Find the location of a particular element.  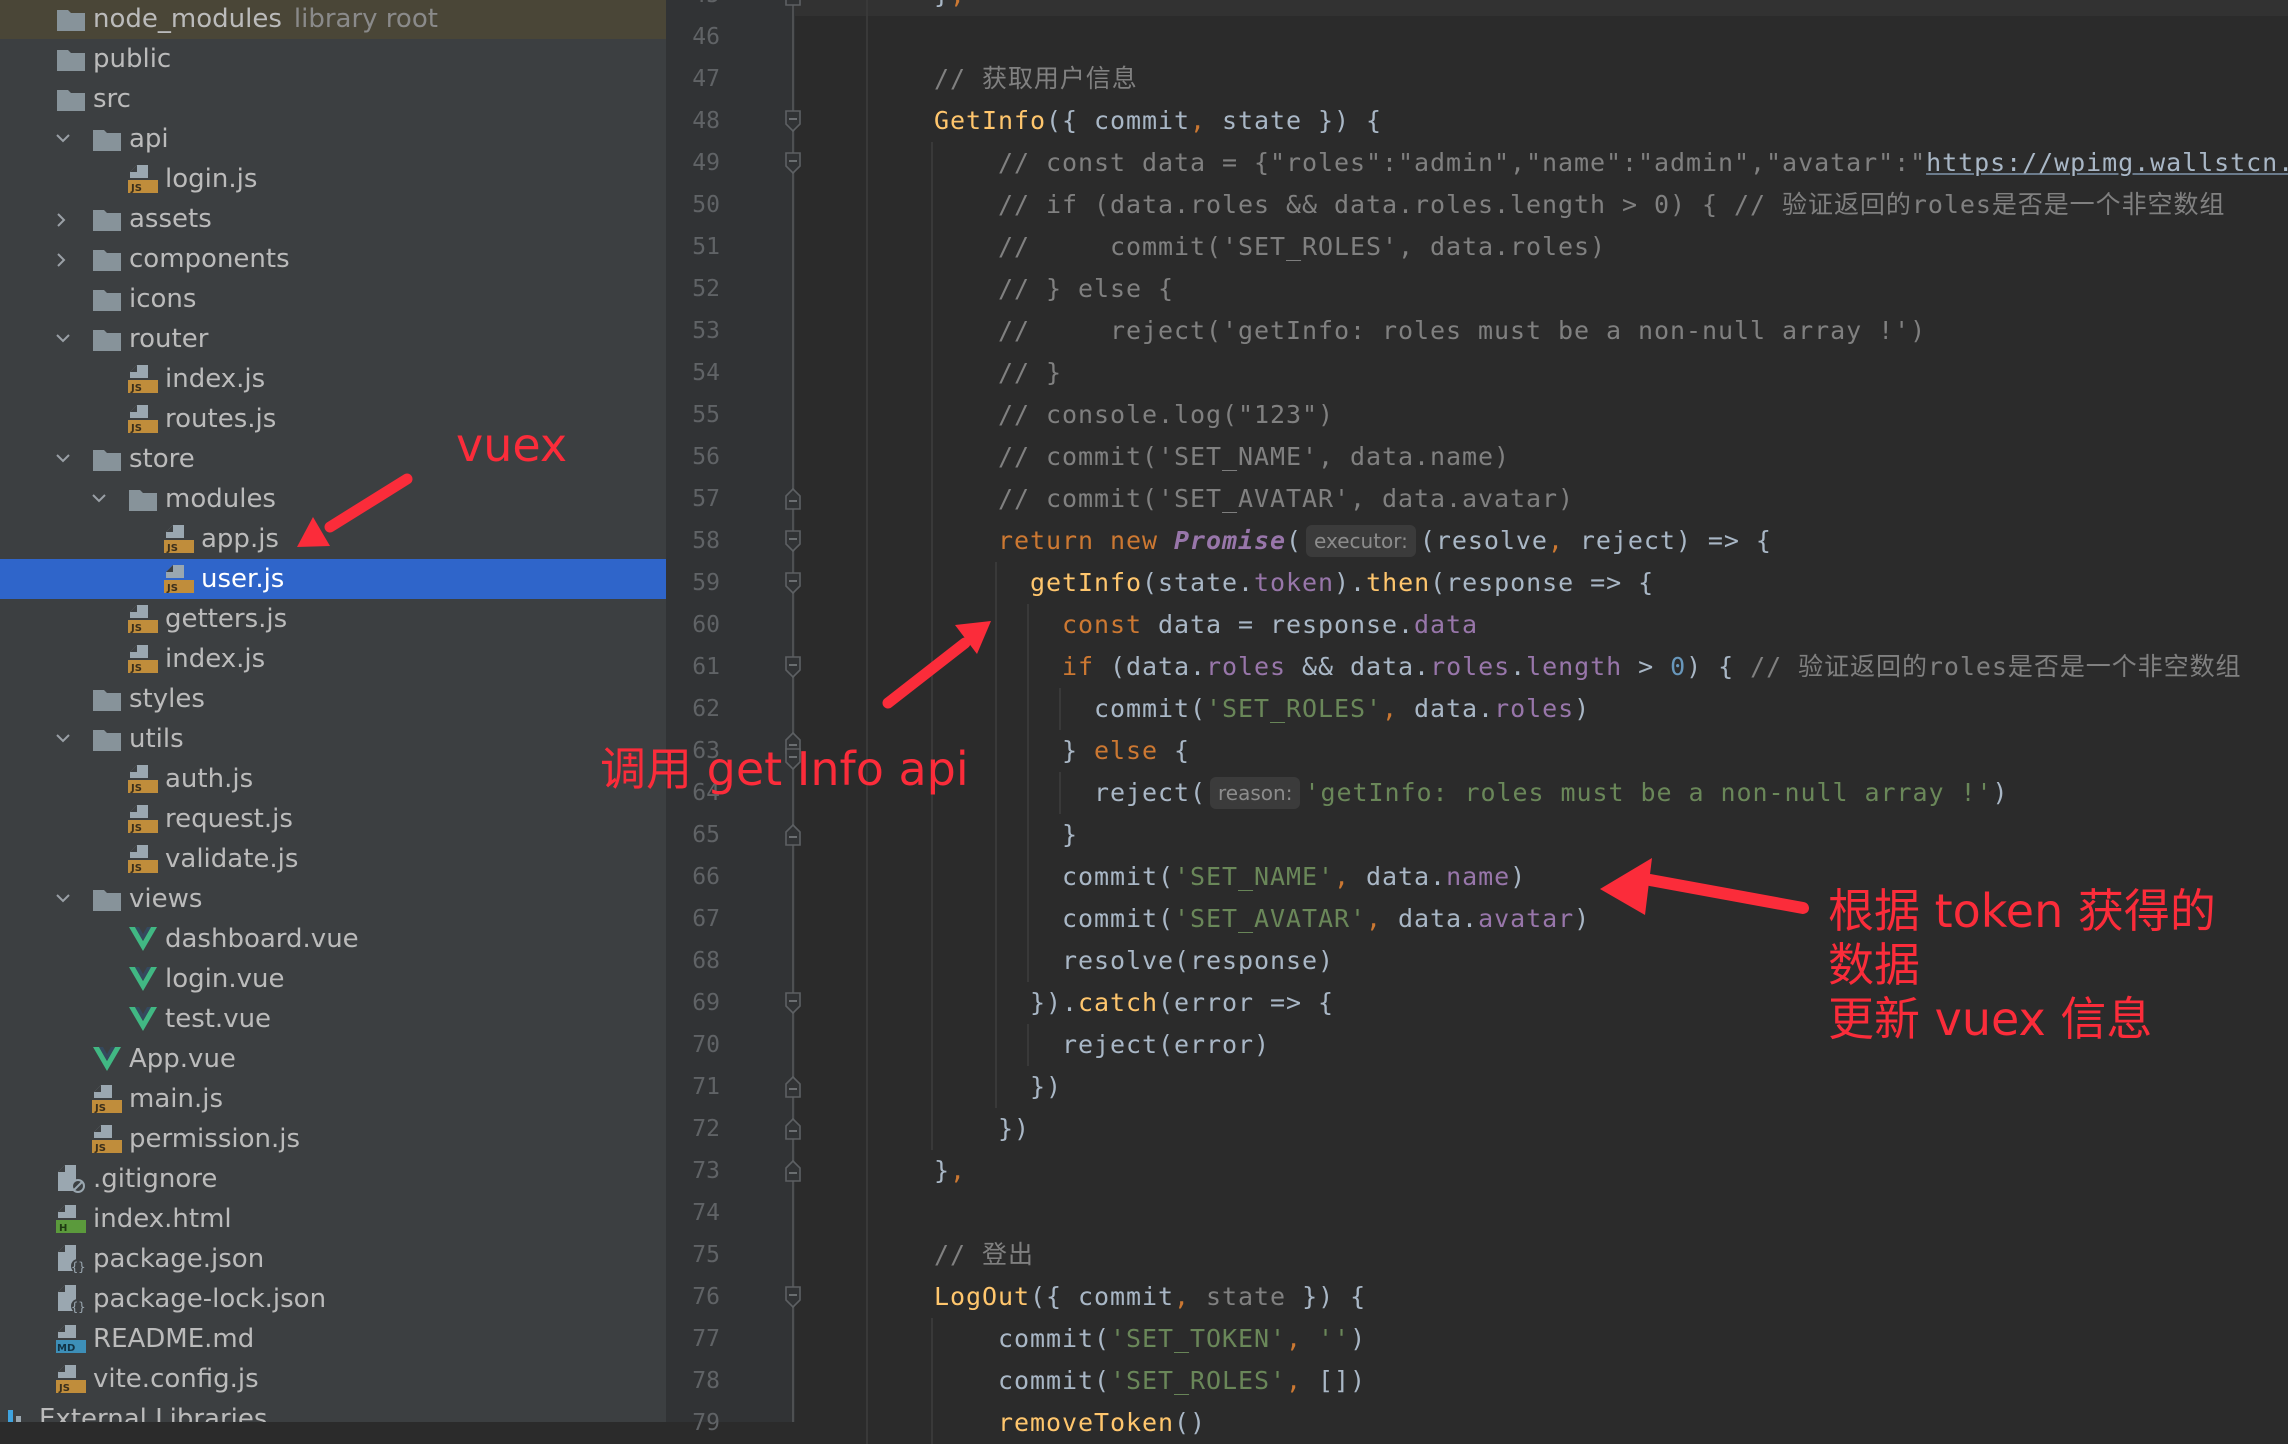

arrow-to-user-js is located at coordinates (355, 510).